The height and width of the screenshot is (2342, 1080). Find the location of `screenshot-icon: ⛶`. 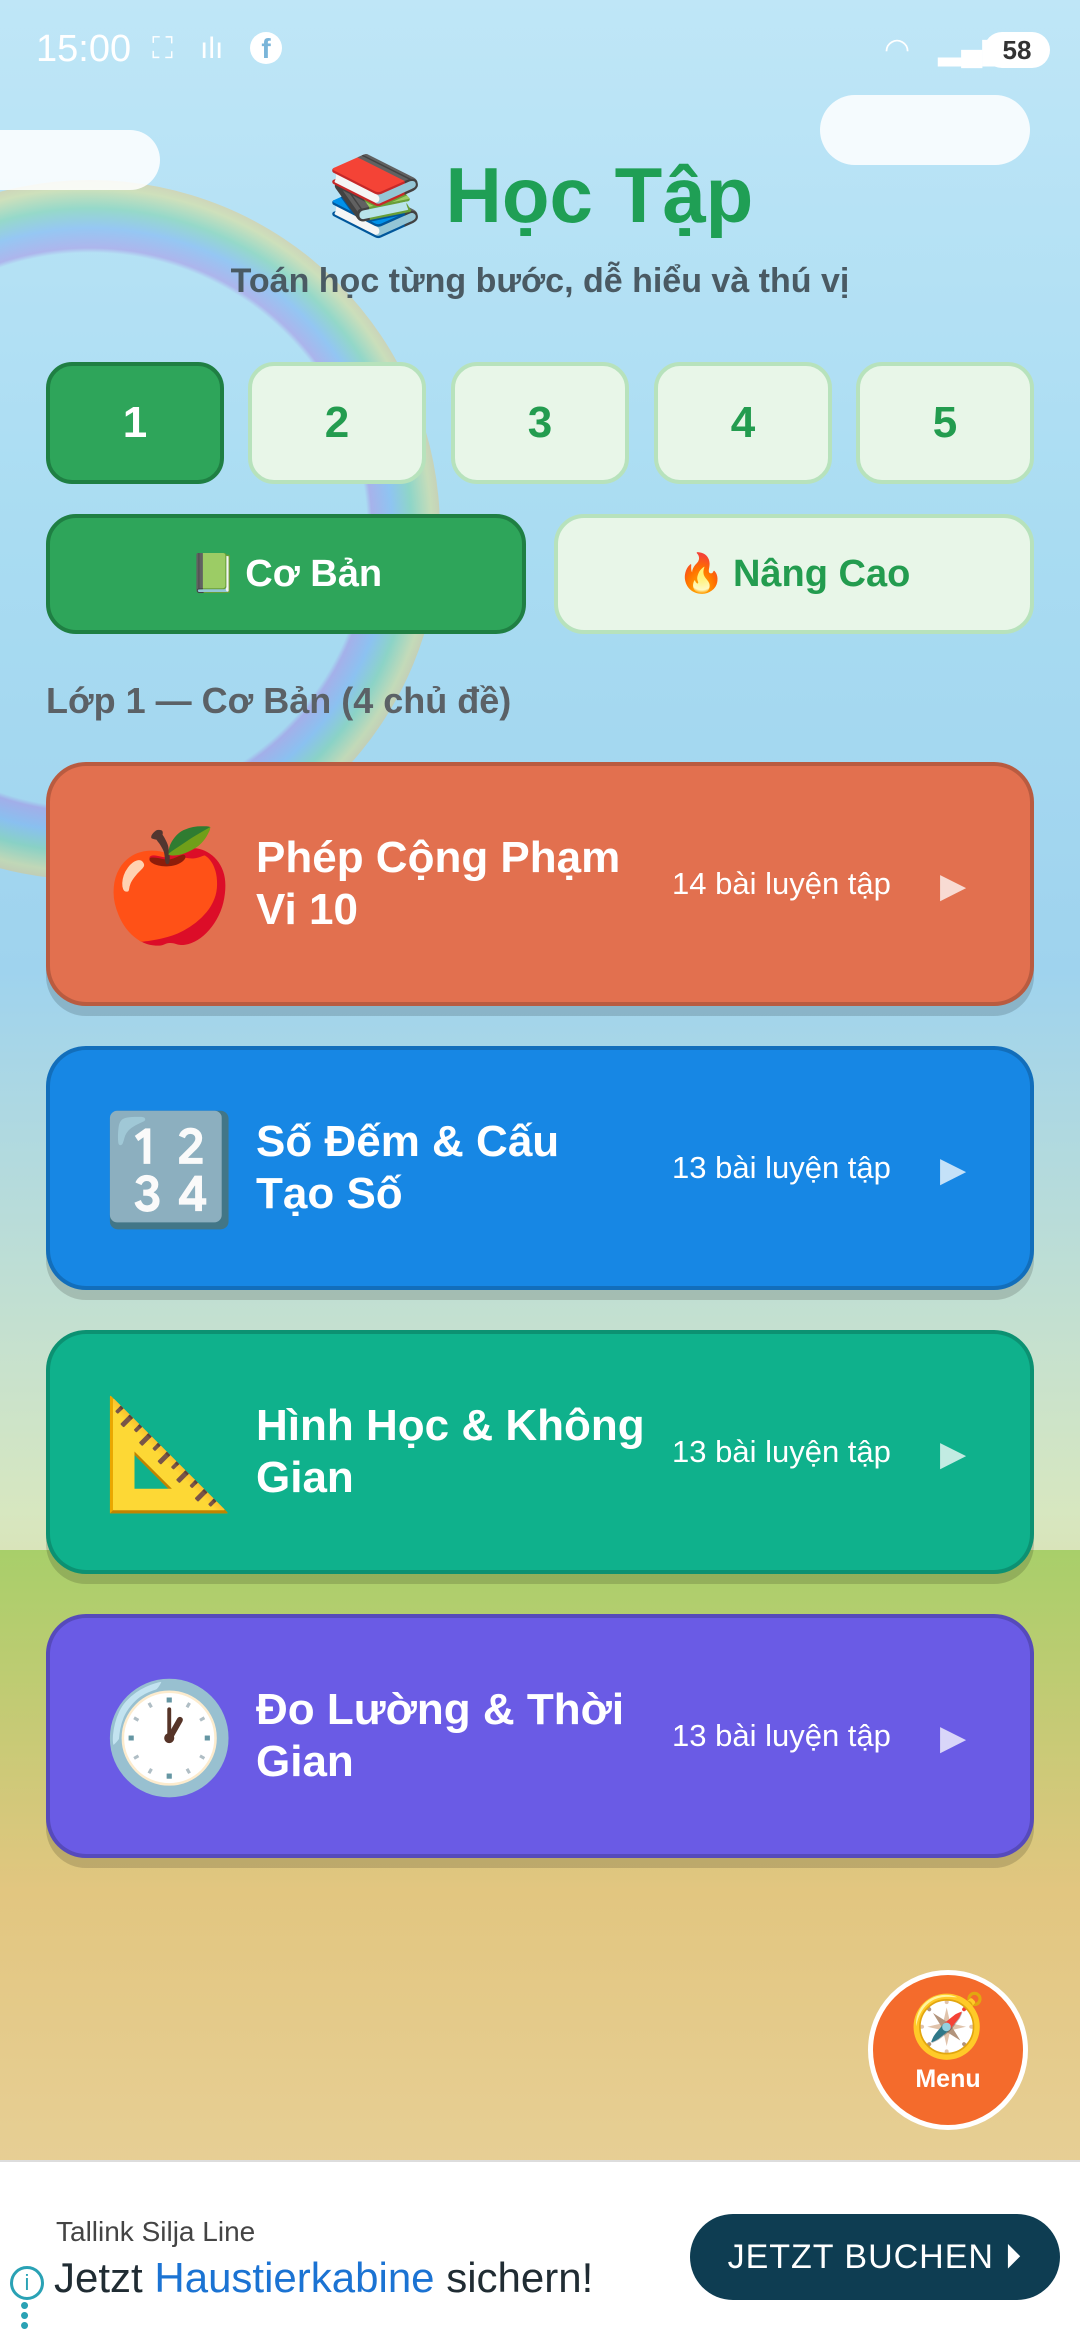

screenshot-icon: ⛶ is located at coordinates (162, 48).